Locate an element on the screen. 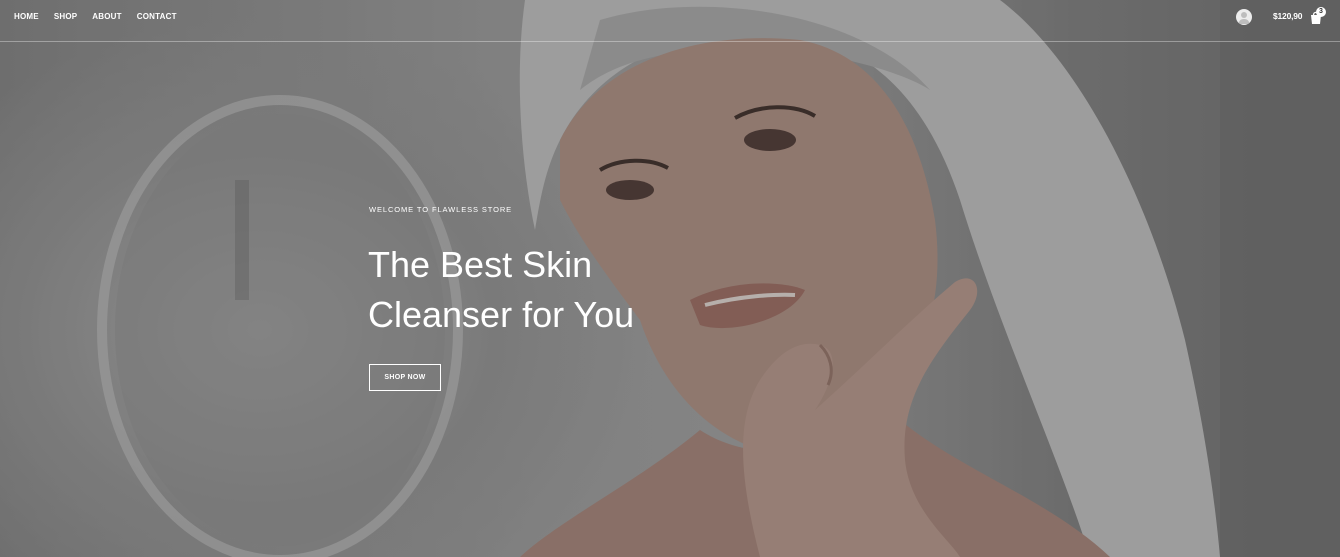 The width and height of the screenshot is (1340, 557). user-silhouette-icon is located at coordinates (1244, 18).